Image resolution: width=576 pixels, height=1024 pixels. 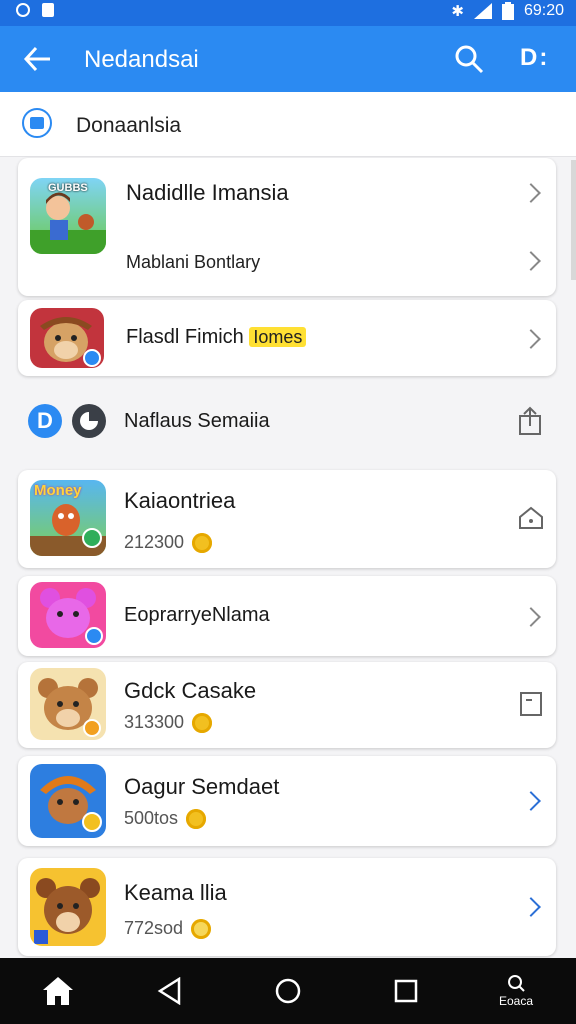 I want to click on item-count-row: 313300, so click(x=168, y=723).